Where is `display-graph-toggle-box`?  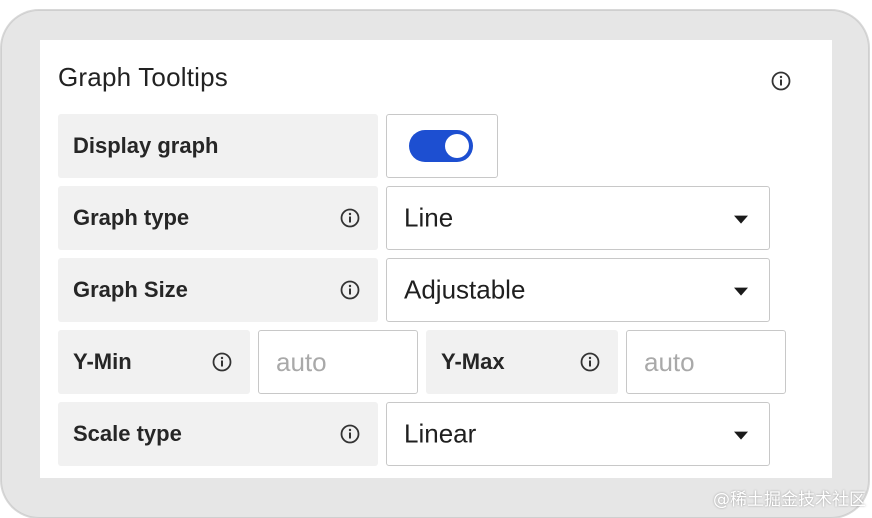 display-graph-toggle-box is located at coordinates (442, 146).